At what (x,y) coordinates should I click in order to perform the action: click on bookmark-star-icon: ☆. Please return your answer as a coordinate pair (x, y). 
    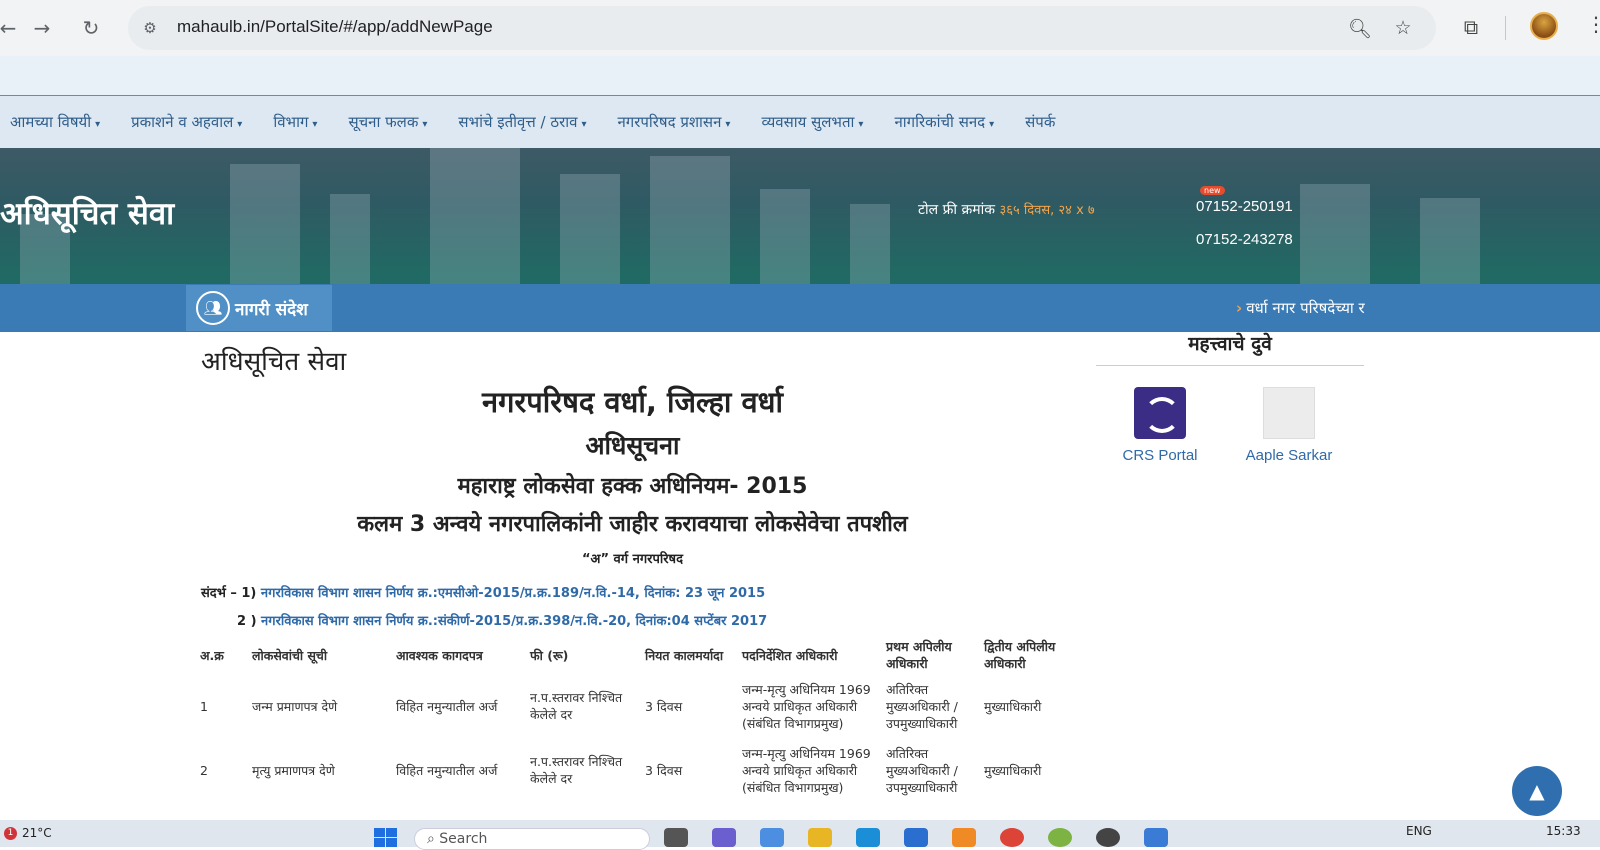
    Looking at the image, I should click on (1403, 28).